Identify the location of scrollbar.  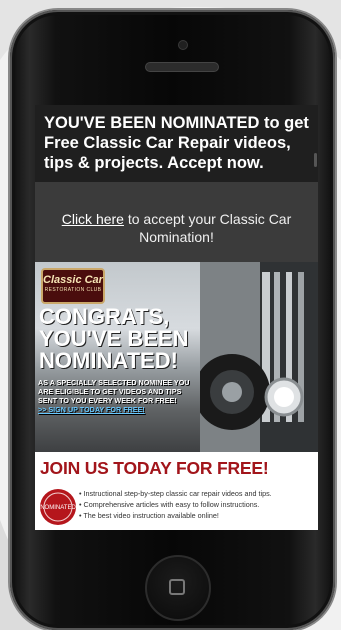
(315, 160).